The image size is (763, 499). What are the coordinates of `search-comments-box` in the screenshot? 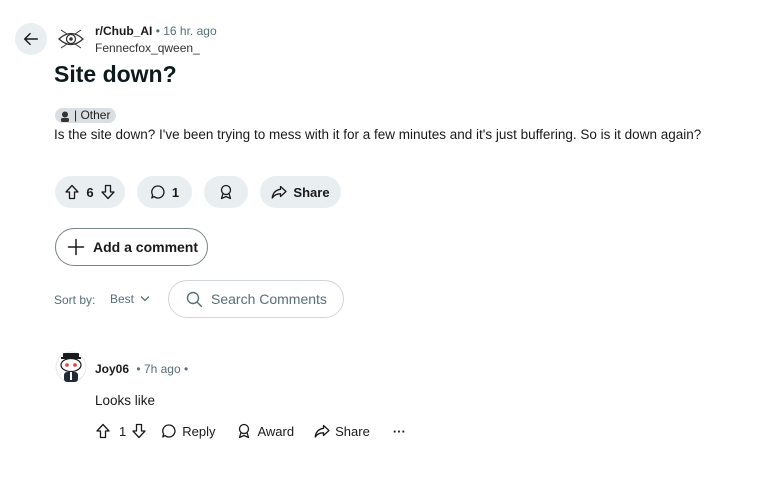 It's located at (256, 299).